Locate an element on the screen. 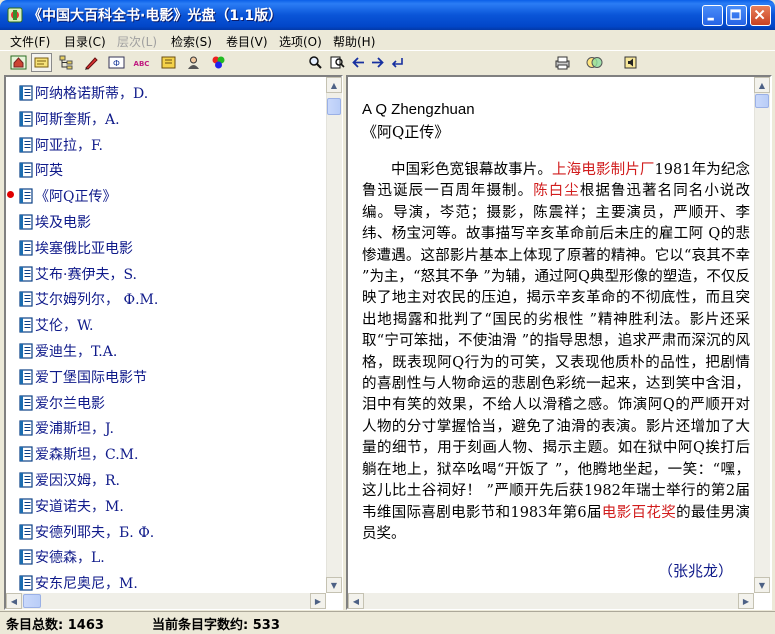 The image size is (775, 634). link-hundred-flowers-award: 电影百花奖 is located at coordinates (639, 513).